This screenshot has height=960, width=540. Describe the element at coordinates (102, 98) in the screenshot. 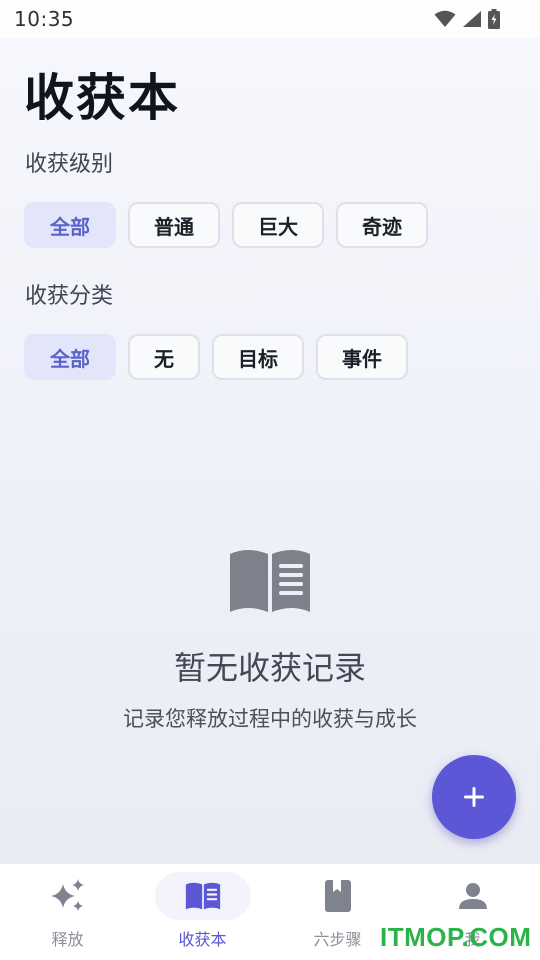

I see `page-title: 收获本` at that location.